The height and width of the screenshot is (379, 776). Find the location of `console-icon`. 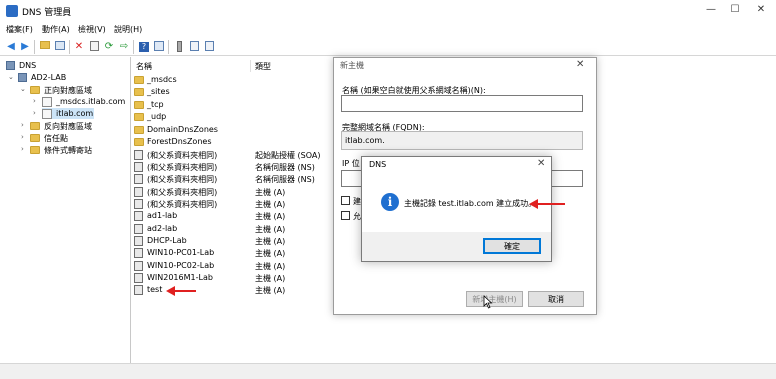

console-icon is located at coordinates (159, 47).